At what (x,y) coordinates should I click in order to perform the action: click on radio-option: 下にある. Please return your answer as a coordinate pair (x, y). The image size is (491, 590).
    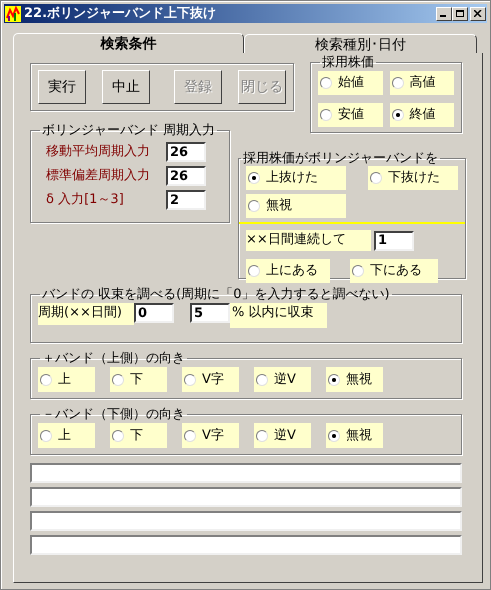
    Looking at the image, I should click on (394, 271).